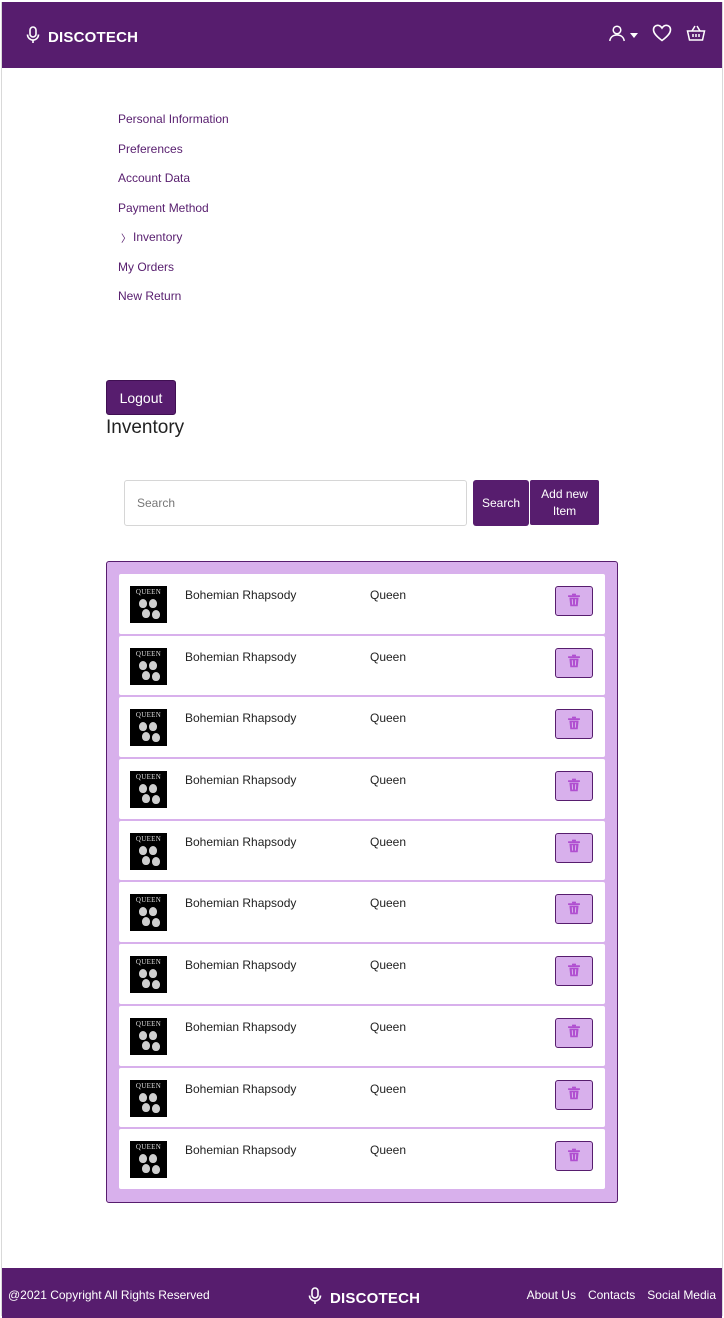 This screenshot has height=1318, width=724. Describe the element at coordinates (33, 37) in the screenshot. I see `microphone-icon` at that location.